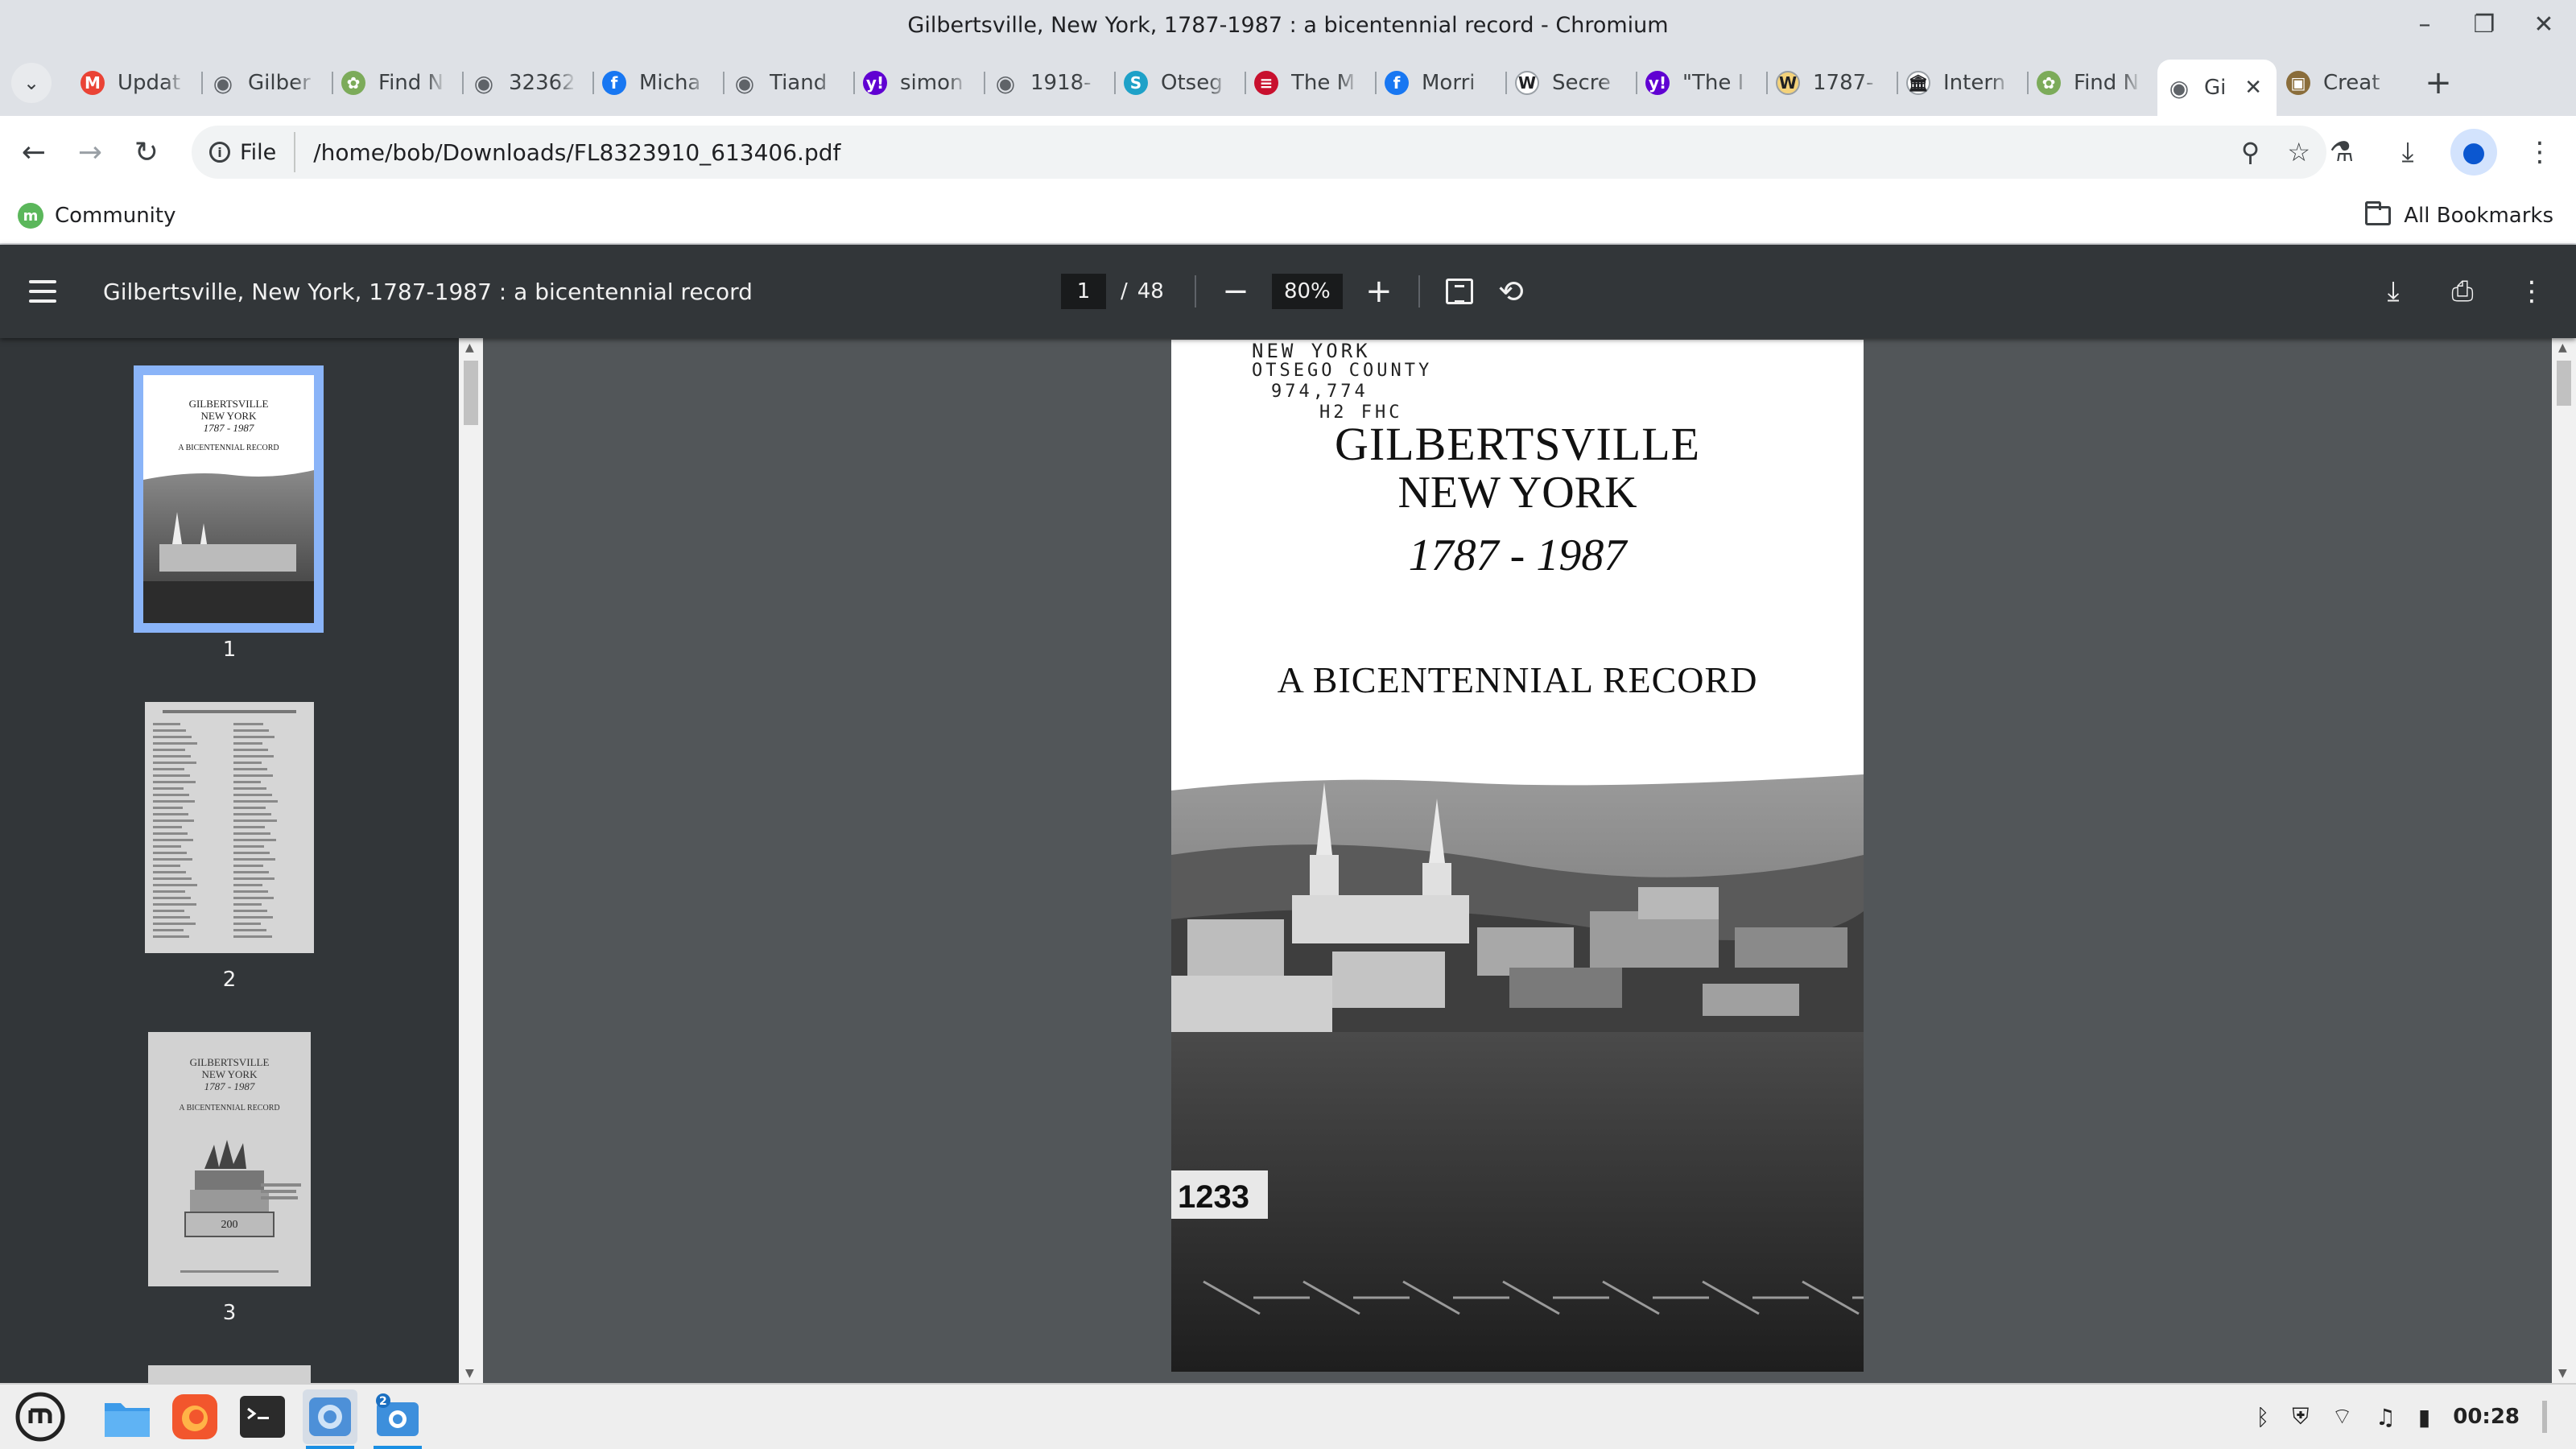 The image size is (2576, 1449). What do you see at coordinates (2564, 860) in the screenshot?
I see `viewer-scrollbar: ▲ ▼` at bounding box center [2564, 860].